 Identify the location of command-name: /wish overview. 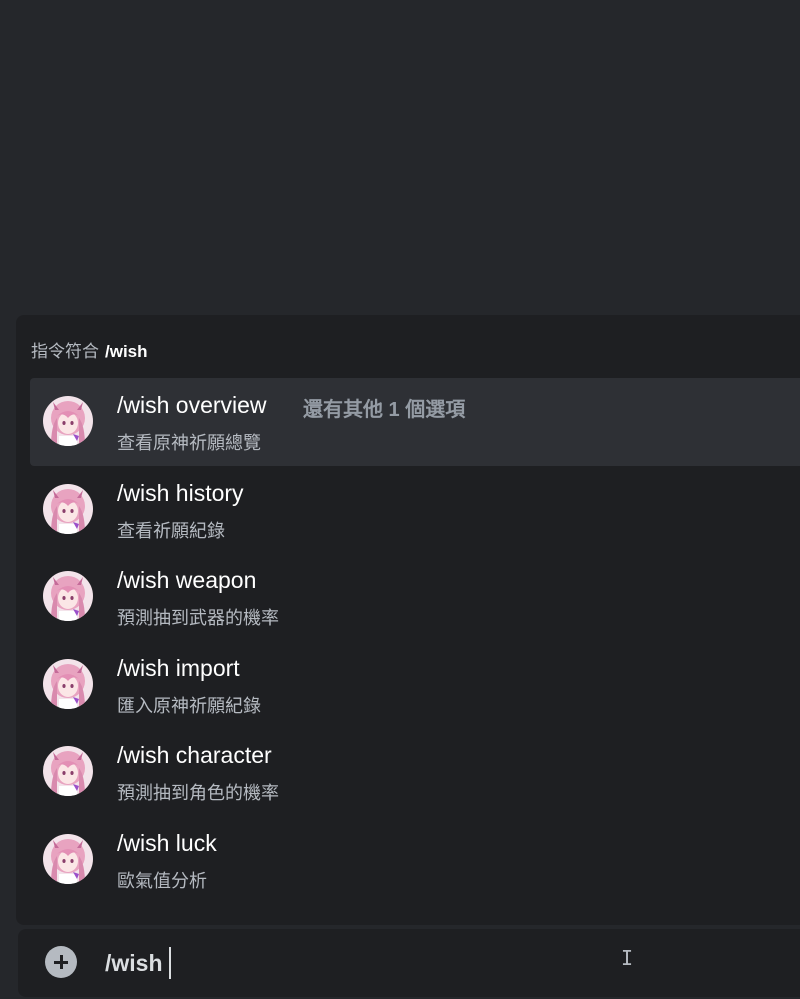
(192, 405).